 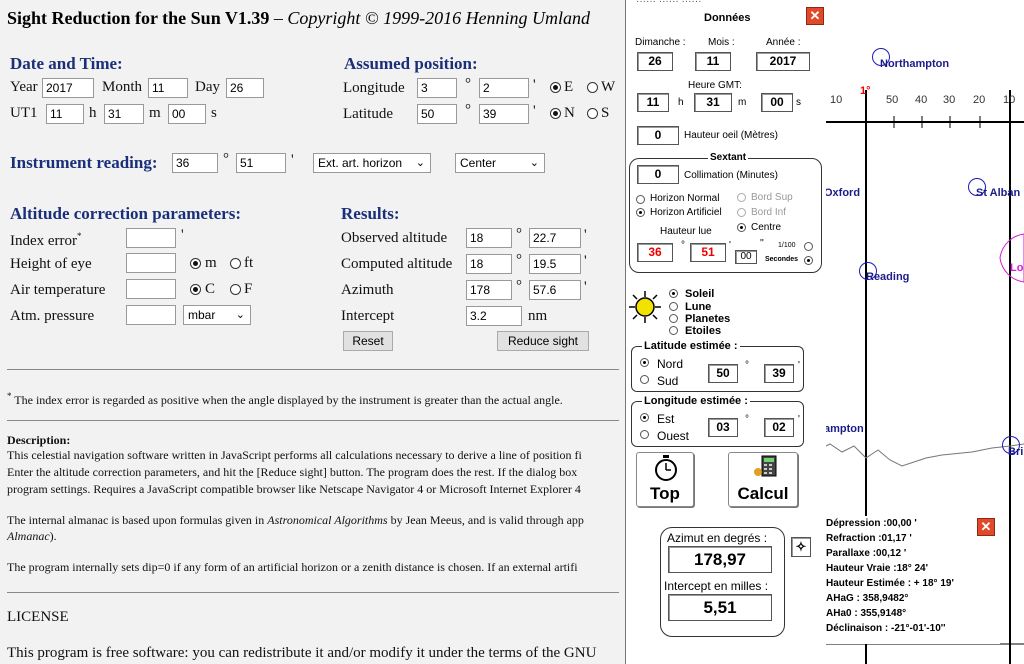 What do you see at coordinates (368, 341) in the screenshot?
I see `reset-button: Reset` at bounding box center [368, 341].